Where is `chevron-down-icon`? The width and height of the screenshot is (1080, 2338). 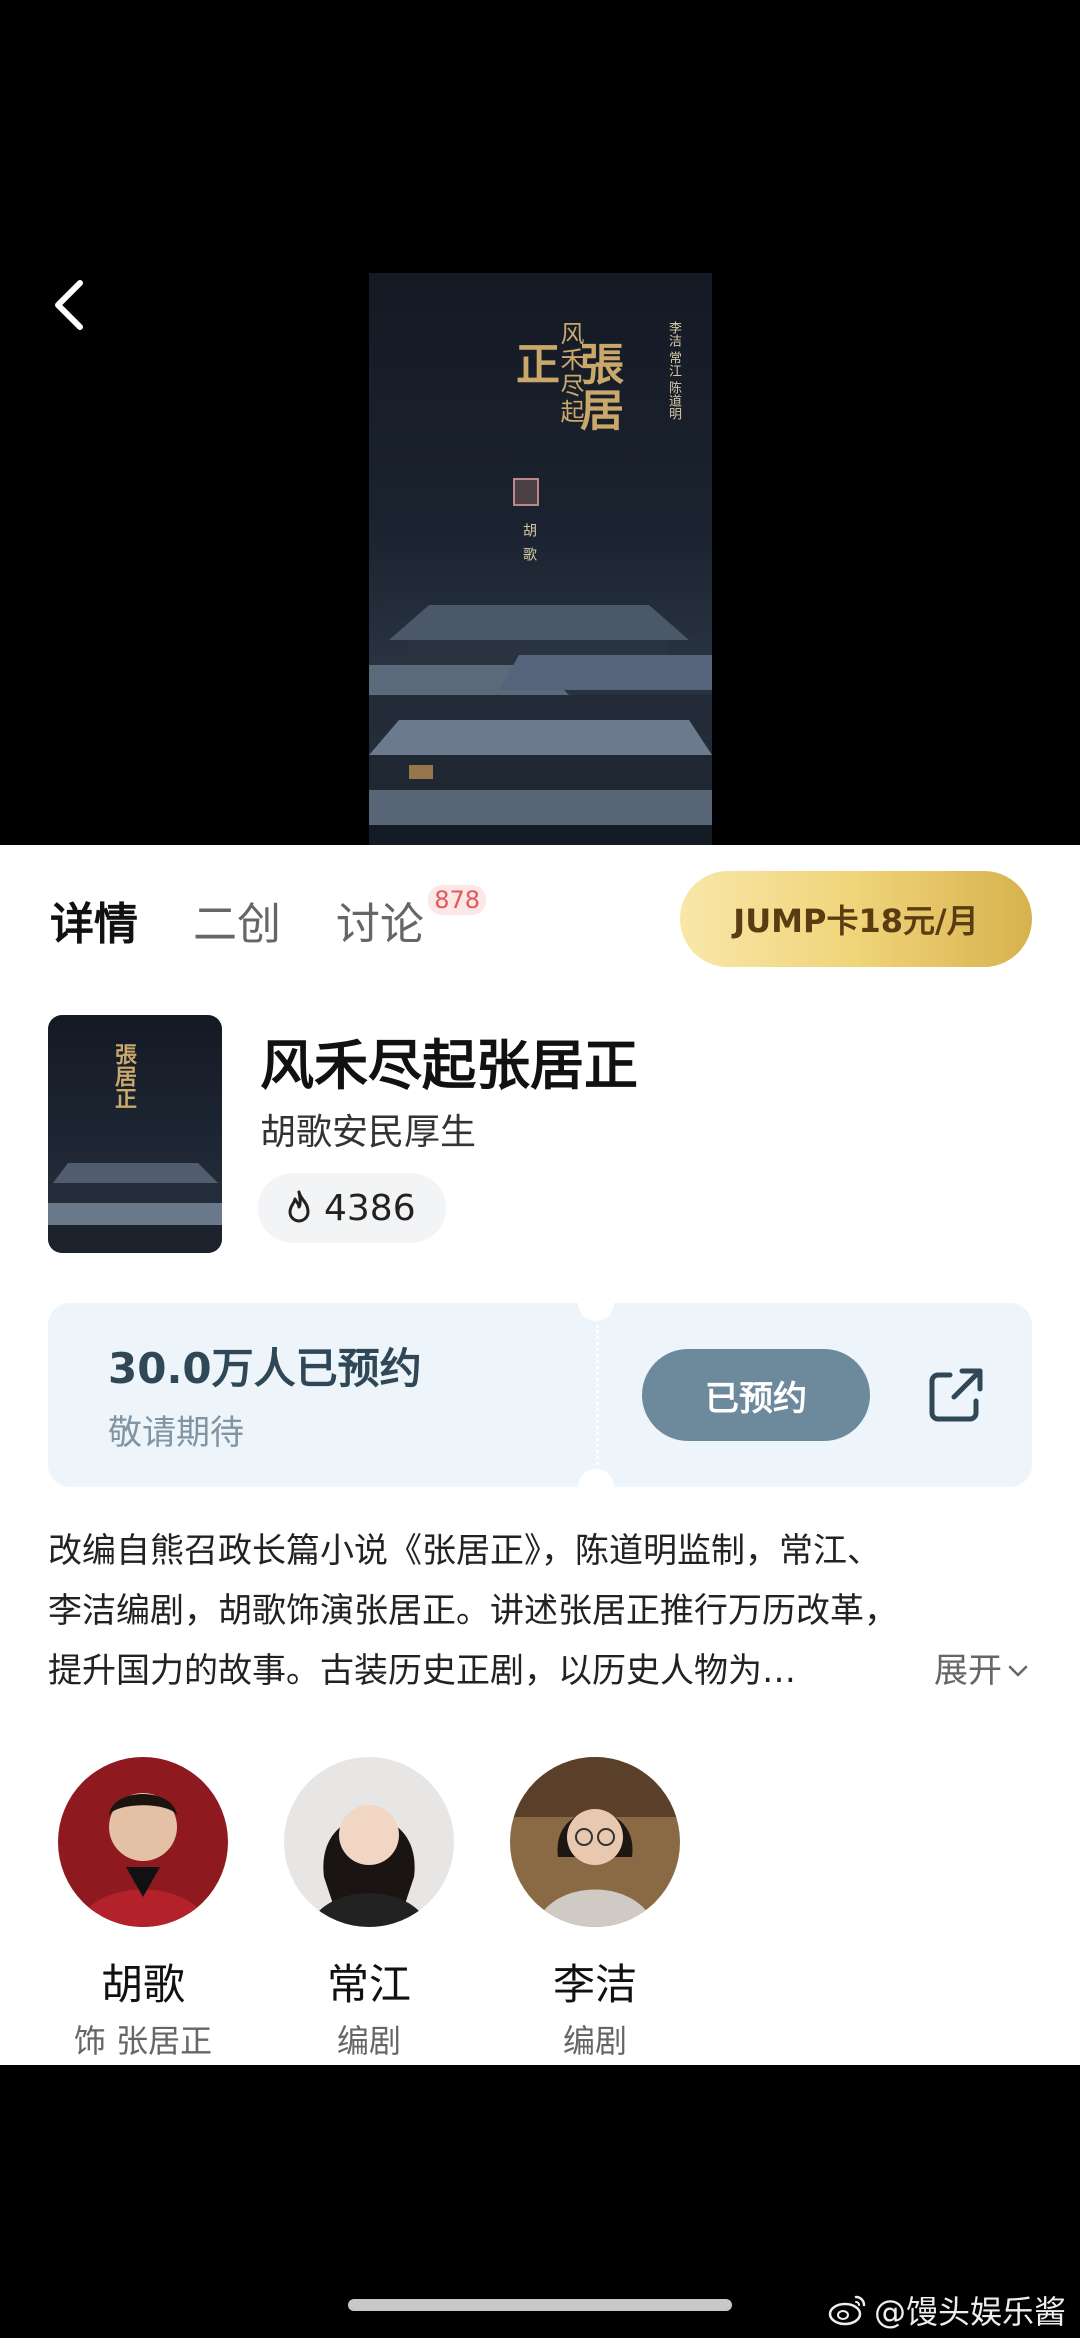
chevron-down-icon is located at coordinates (1018, 1671).